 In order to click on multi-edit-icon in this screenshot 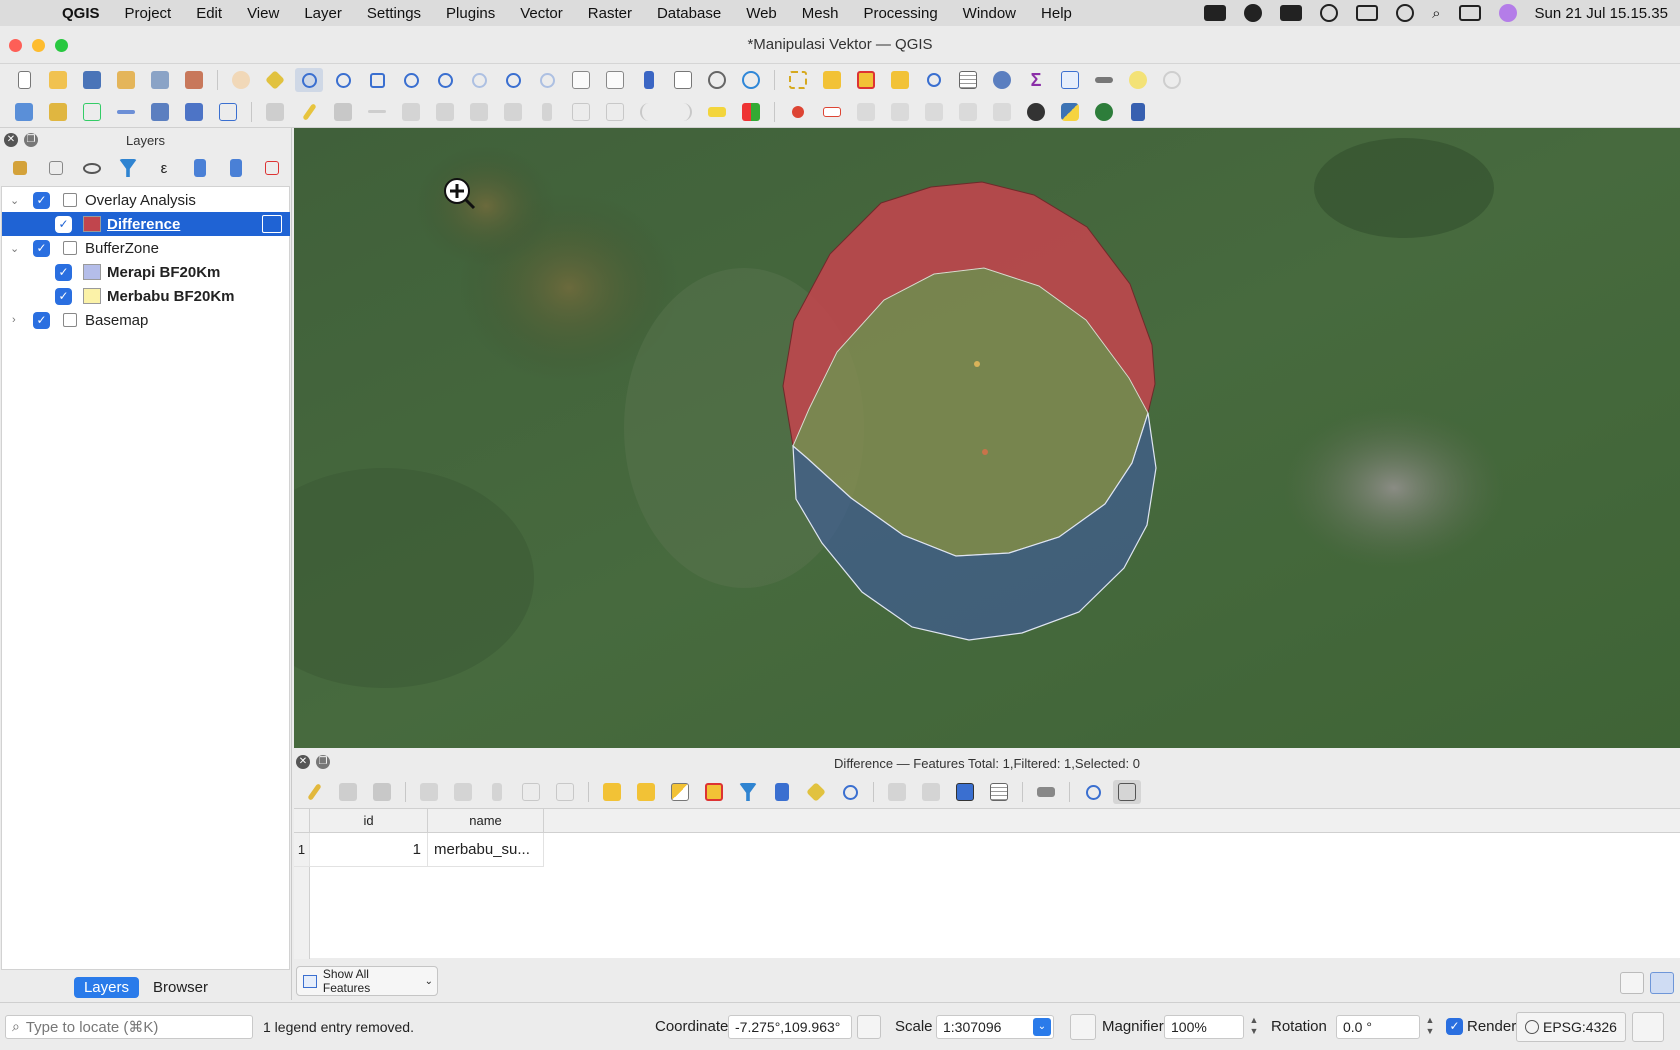, I will do `click(348, 792)`.